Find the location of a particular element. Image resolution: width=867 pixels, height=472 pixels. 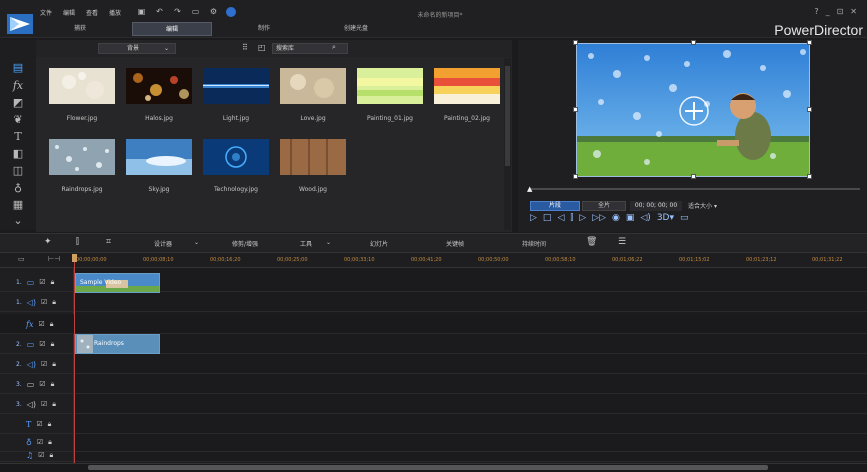

library-item-love is located at coordinates (313, 86).